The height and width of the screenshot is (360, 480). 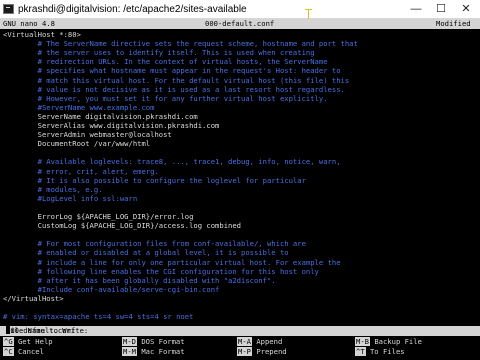 I want to click on shortcut-backup-file: M-B Backup File, so click(x=388, y=342).